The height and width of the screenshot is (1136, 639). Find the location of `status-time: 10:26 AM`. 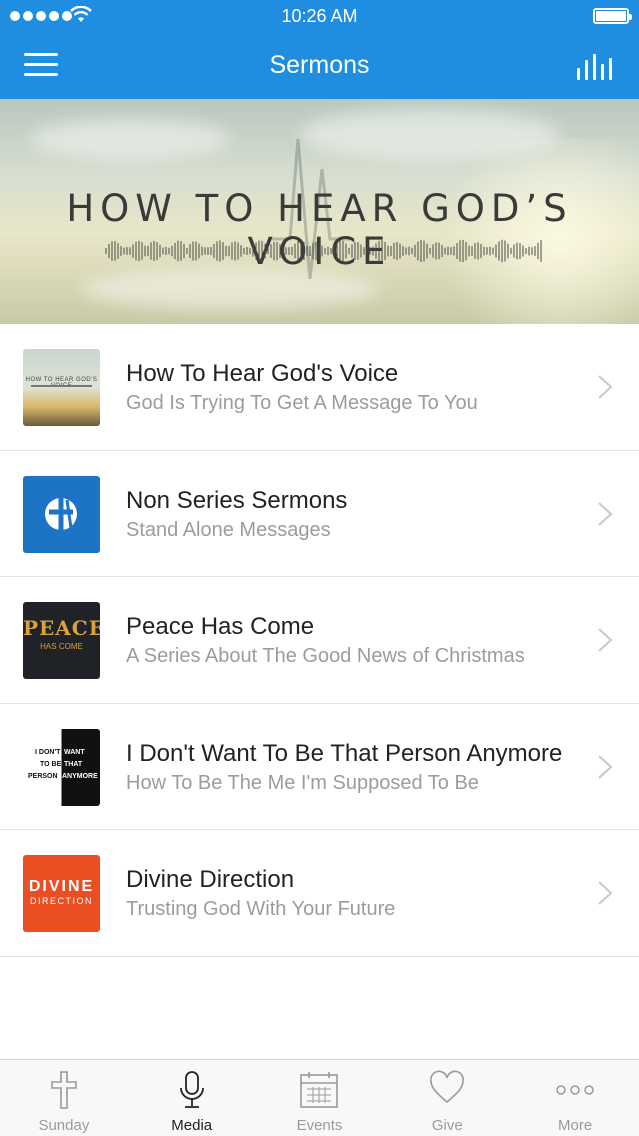

status-time: 10:26 AM is located at coordinates (319, 16).